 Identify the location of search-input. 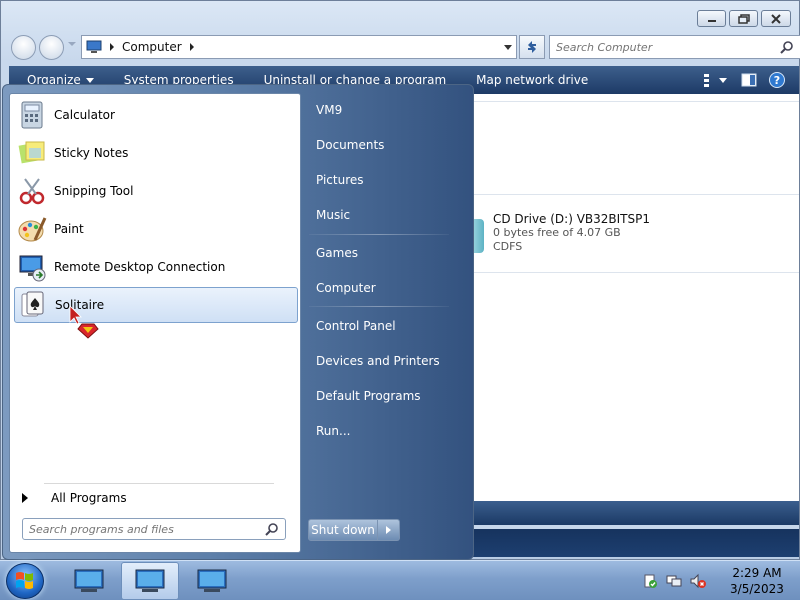
(667, 47).